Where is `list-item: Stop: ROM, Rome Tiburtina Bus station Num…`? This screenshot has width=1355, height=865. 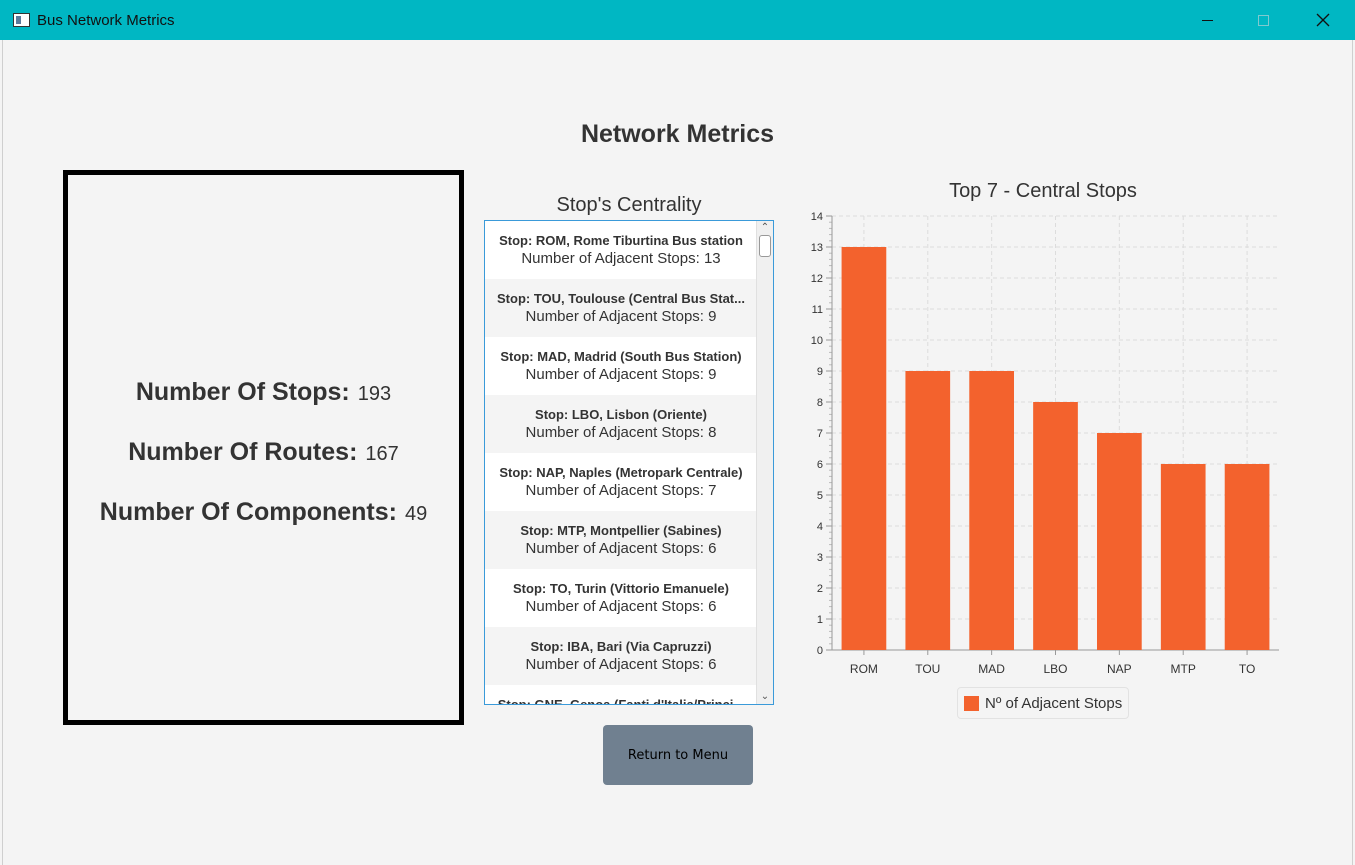
list-item: Stop: ROM, Rome Tiburtina Bus station Num… is located at coordinates (621, 250).